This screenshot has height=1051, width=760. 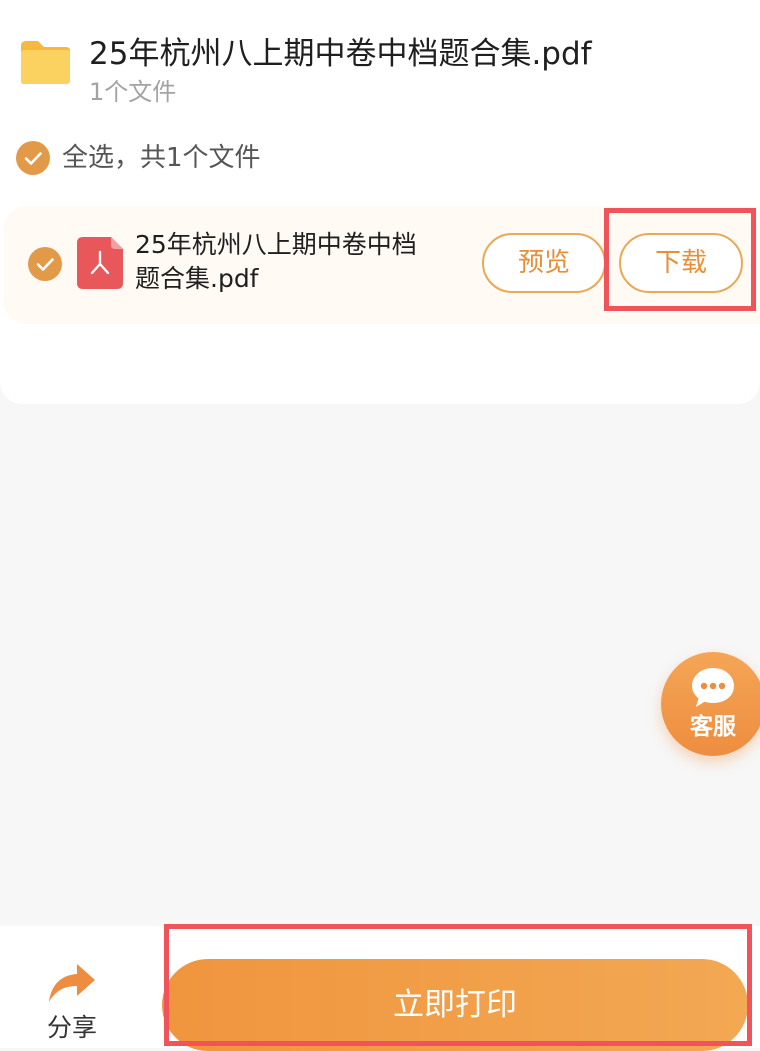 What do you see at coordinates (276, 261) in the screenshot?
I see `file-name: 25年杭州八上期中卷中档题合集.pdf` at bounding box center [276, 261].